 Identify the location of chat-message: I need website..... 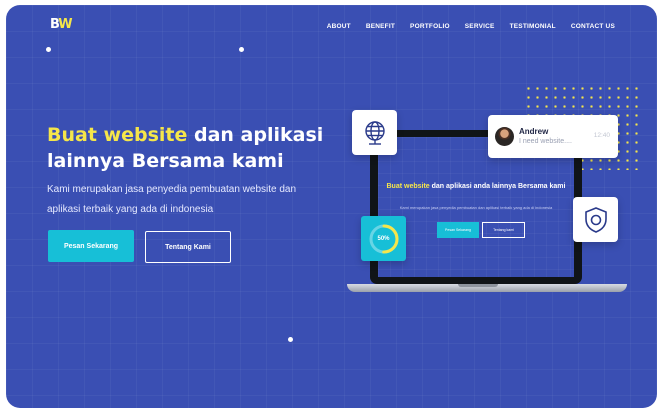
(545, 141).